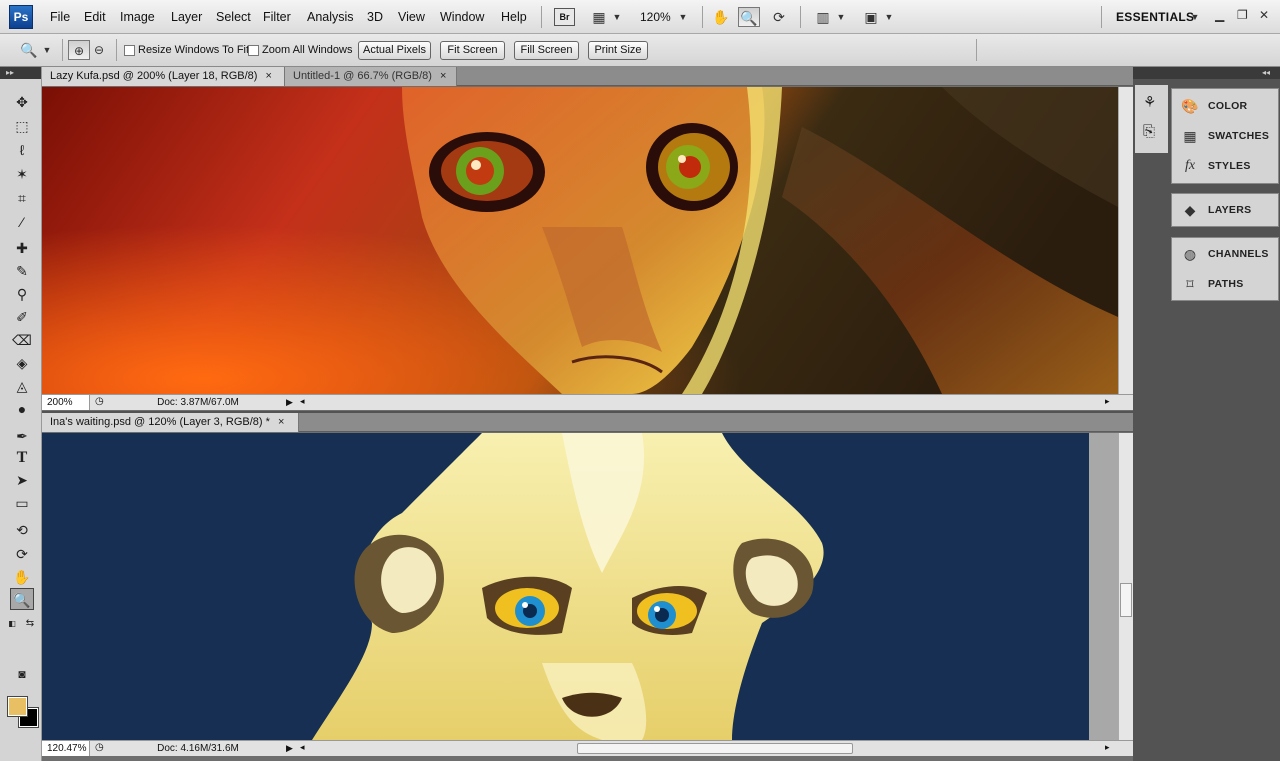  I want to click on blur-tool-icon: ◬, so click(22, 386).